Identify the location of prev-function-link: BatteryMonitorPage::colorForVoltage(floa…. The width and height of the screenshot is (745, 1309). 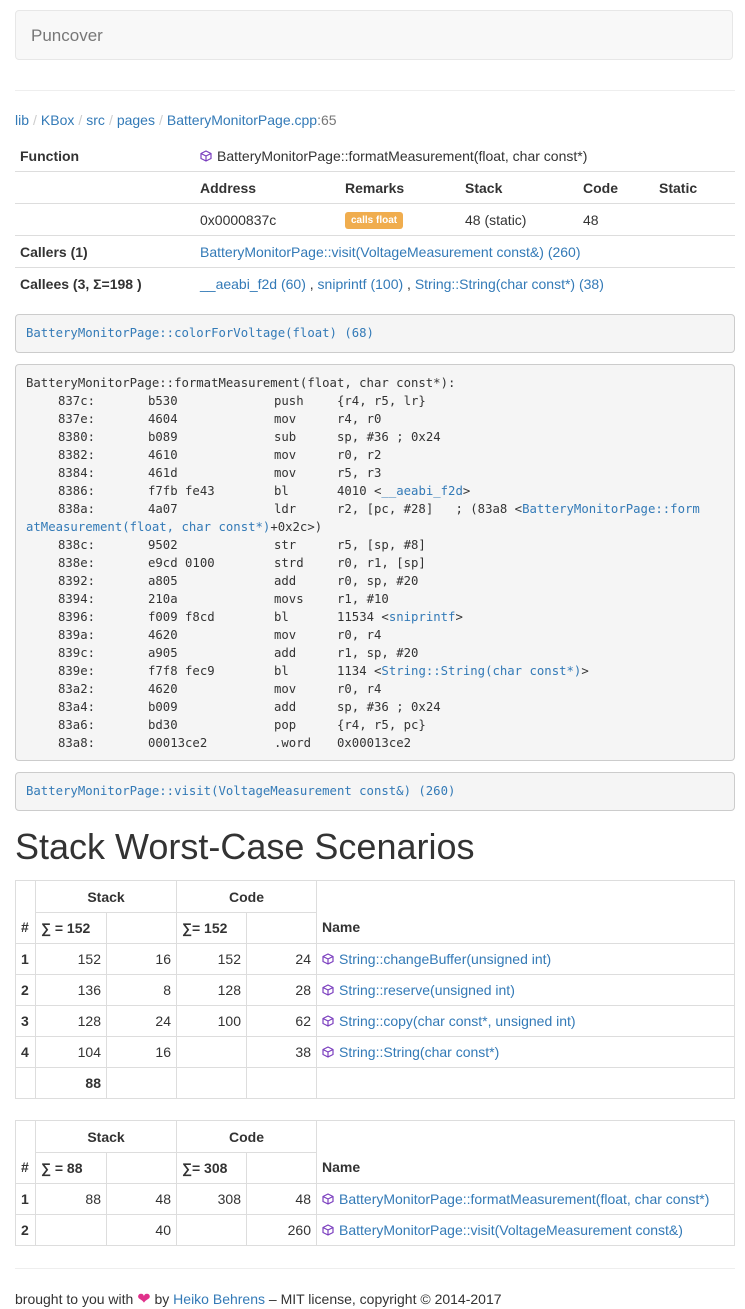
(200, 333).